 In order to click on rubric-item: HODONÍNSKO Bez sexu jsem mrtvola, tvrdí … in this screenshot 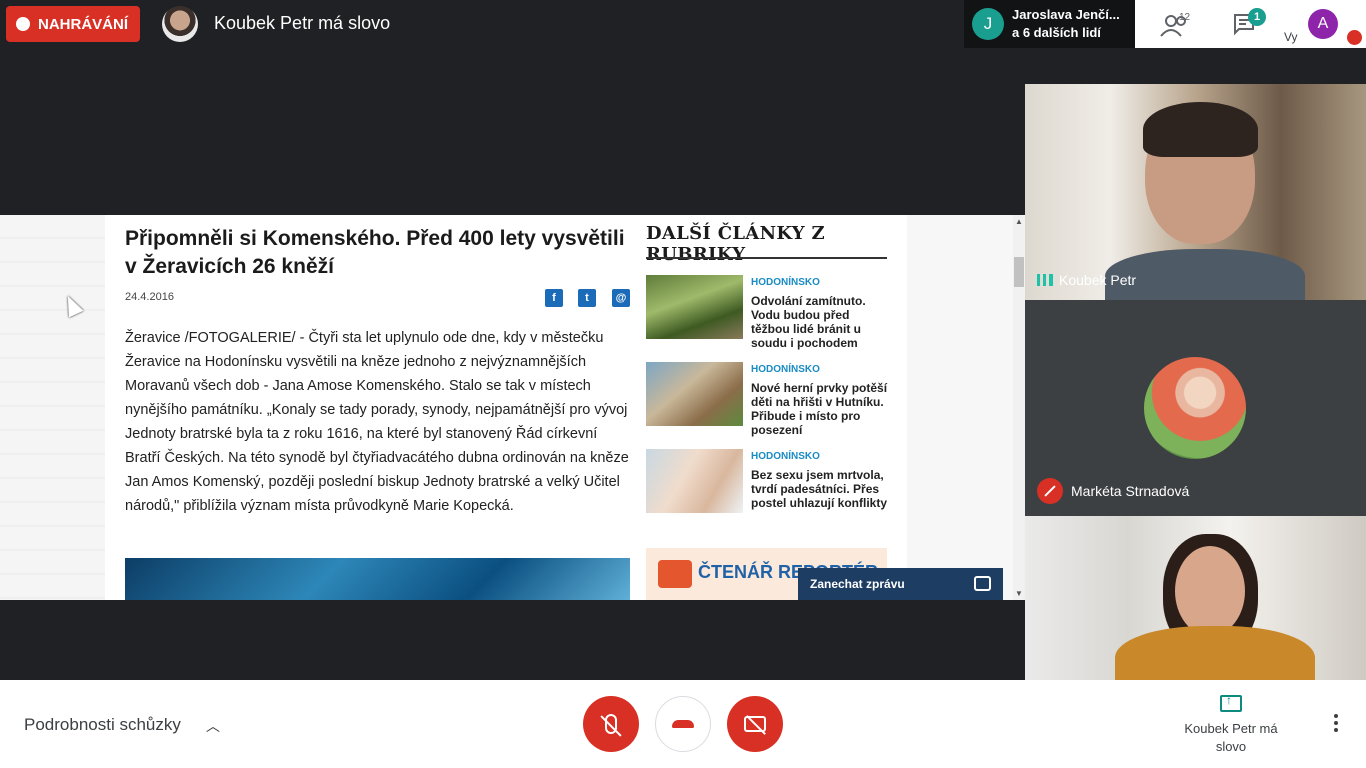, I will do `click(766, 489)`.